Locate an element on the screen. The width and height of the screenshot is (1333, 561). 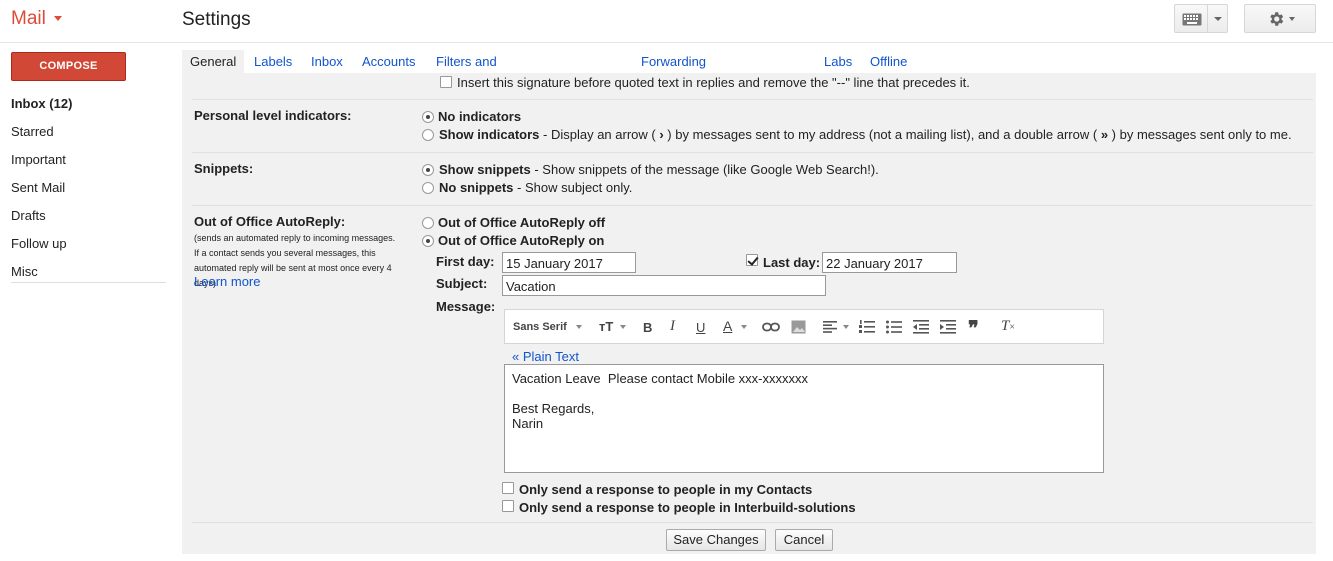
show-snippets-radio is located at coordinates (428, 170).